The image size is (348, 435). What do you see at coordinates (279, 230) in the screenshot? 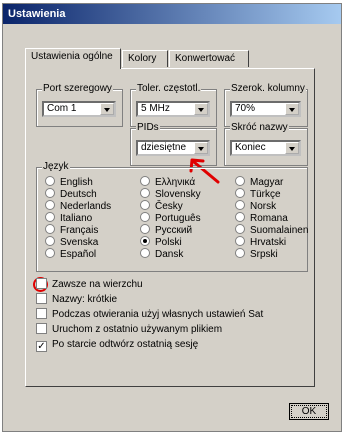
I see `language-option-label: Suomalainen` at bounding box center [279, 230].